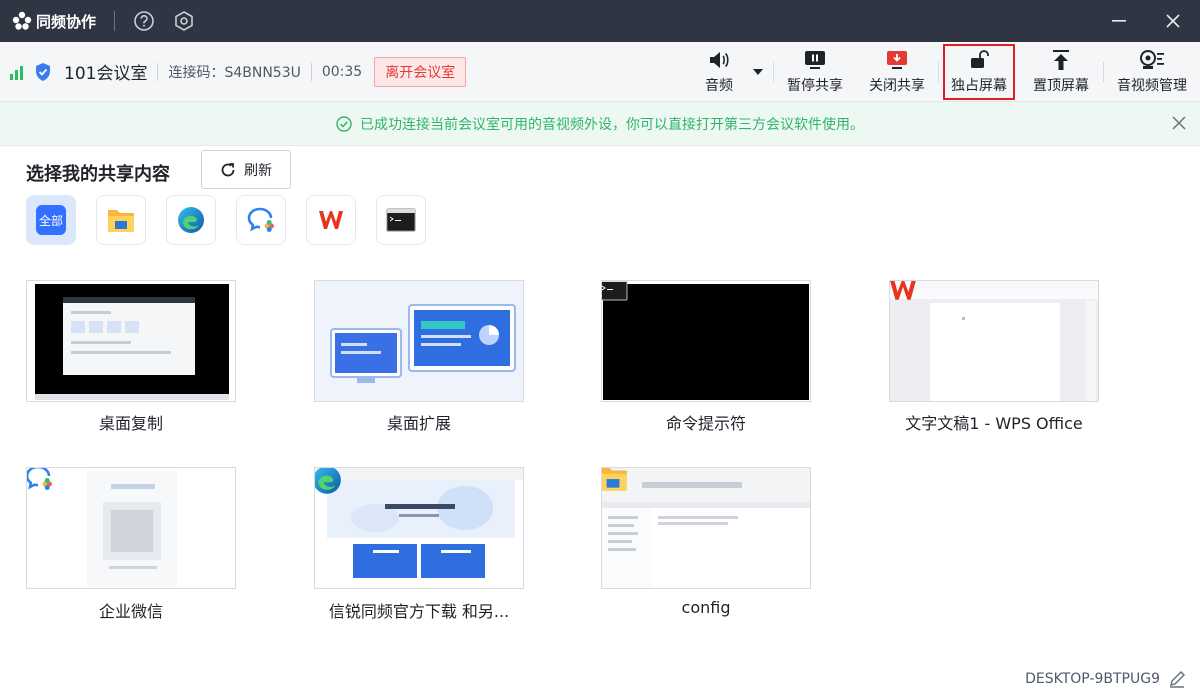  I want to click on share-card-label: 企业微信, so click(130, 611).